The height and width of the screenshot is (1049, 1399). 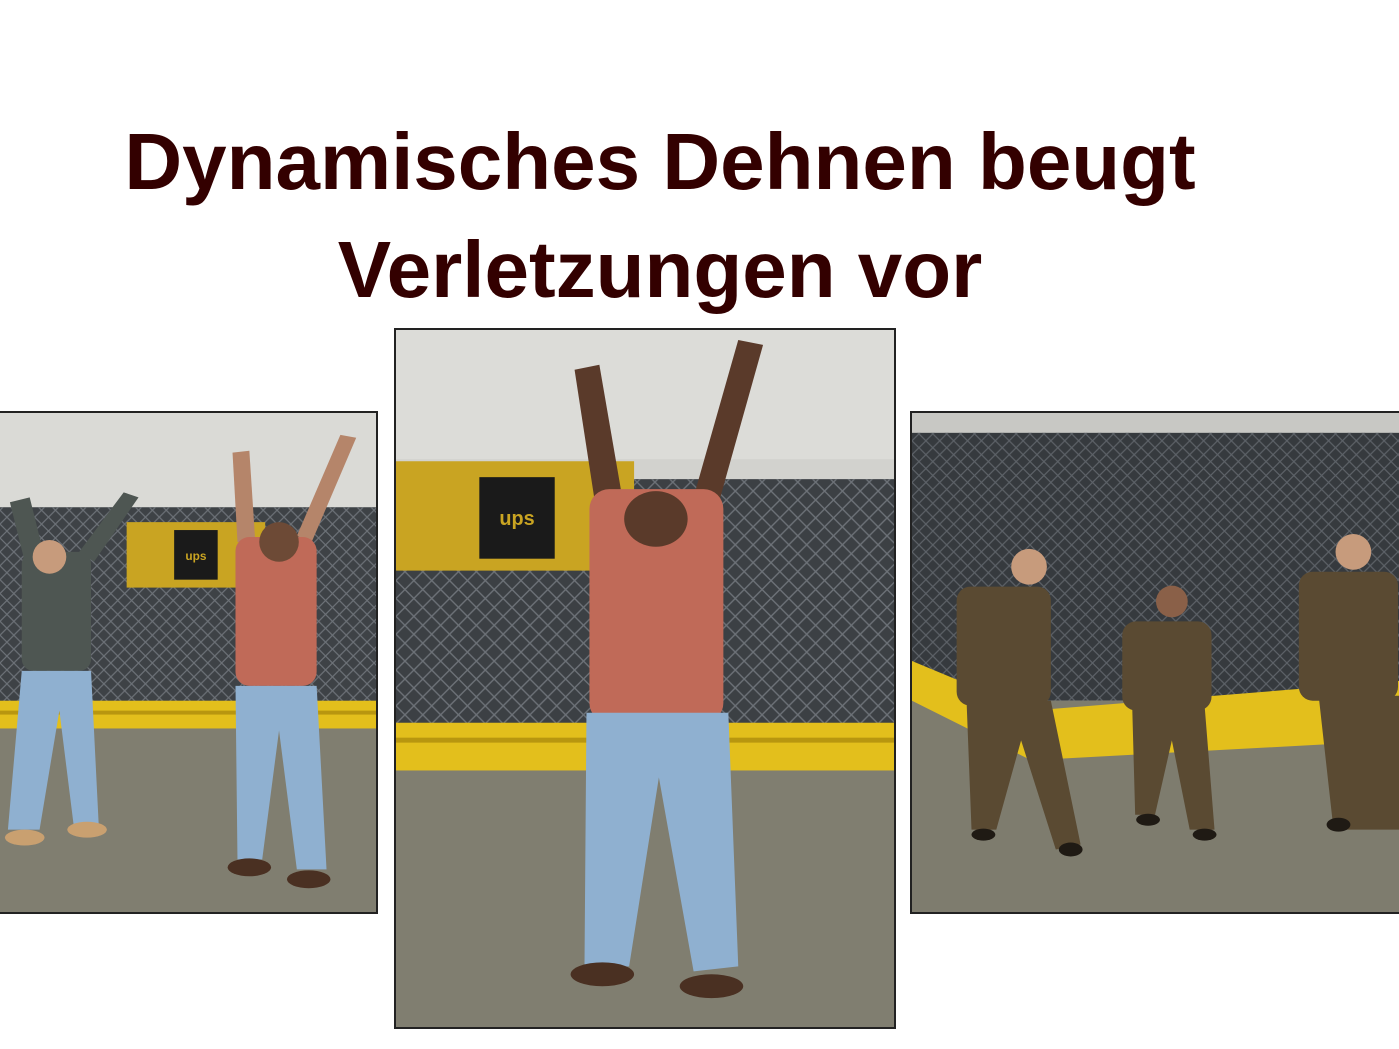 I want to click on title-line-1: Dynamisches Dehnen beugt, so click(x=660, y=161).